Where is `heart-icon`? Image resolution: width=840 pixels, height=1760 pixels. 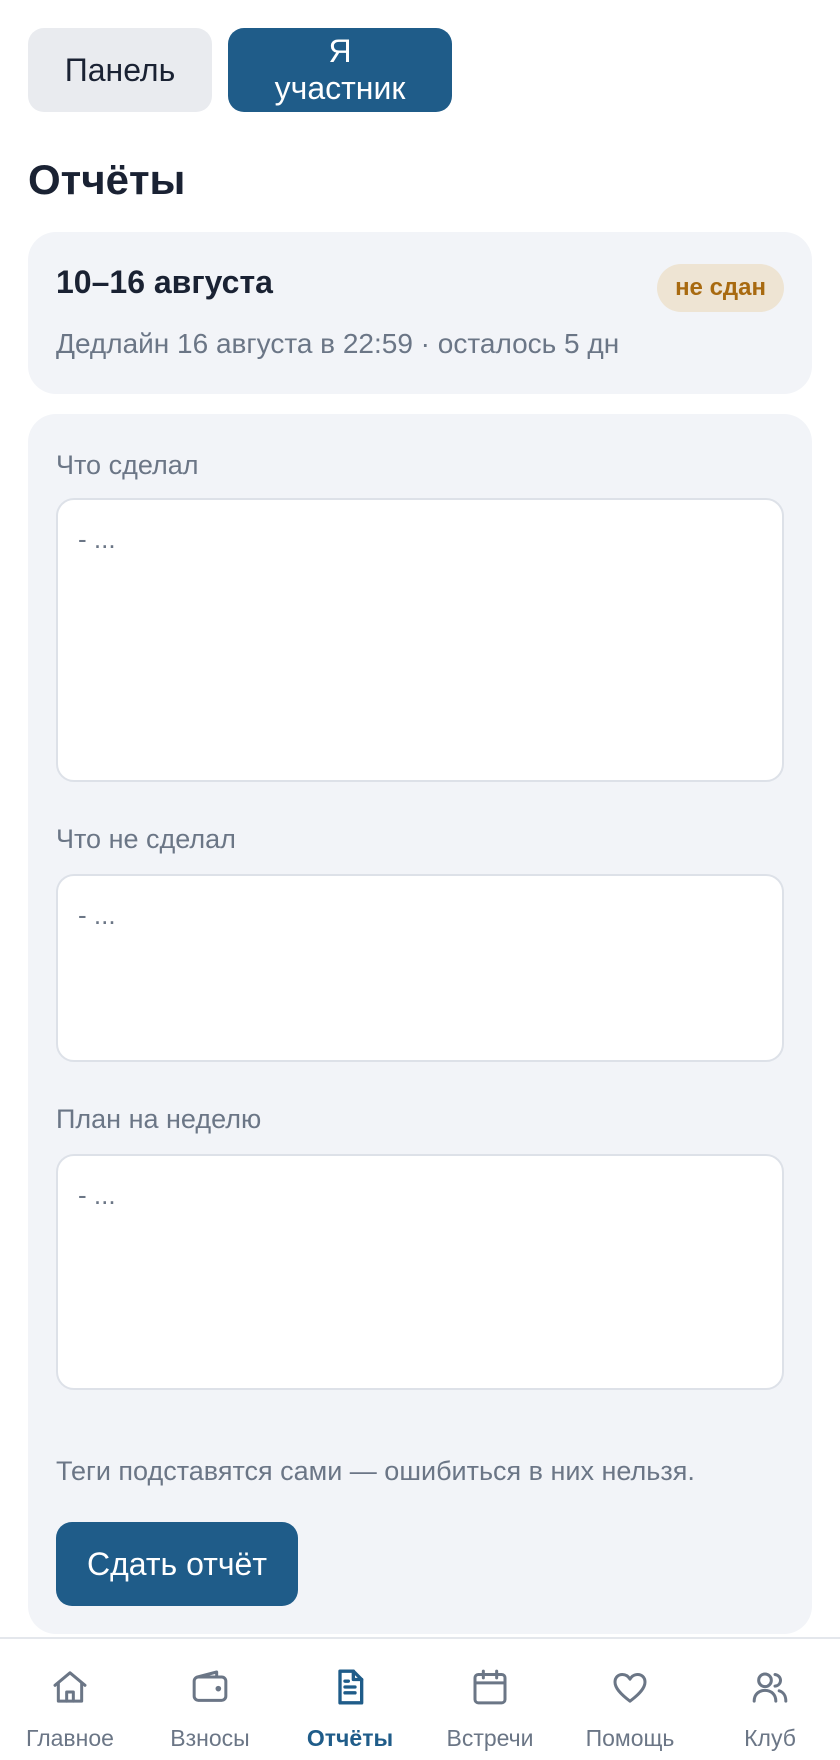 heart-icon is located at coordinates (630, 1687).